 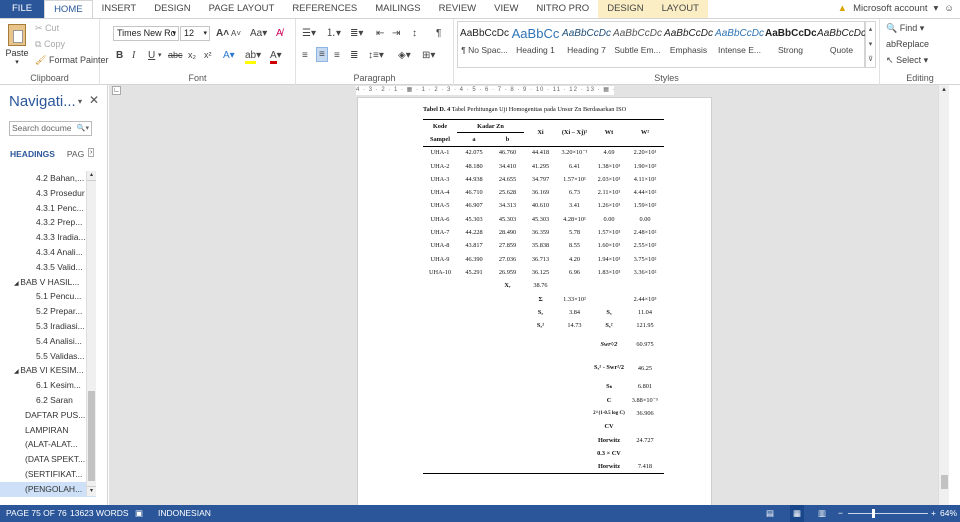 I want to click on tab-review: REVIEW, so click(x=457, y=9).